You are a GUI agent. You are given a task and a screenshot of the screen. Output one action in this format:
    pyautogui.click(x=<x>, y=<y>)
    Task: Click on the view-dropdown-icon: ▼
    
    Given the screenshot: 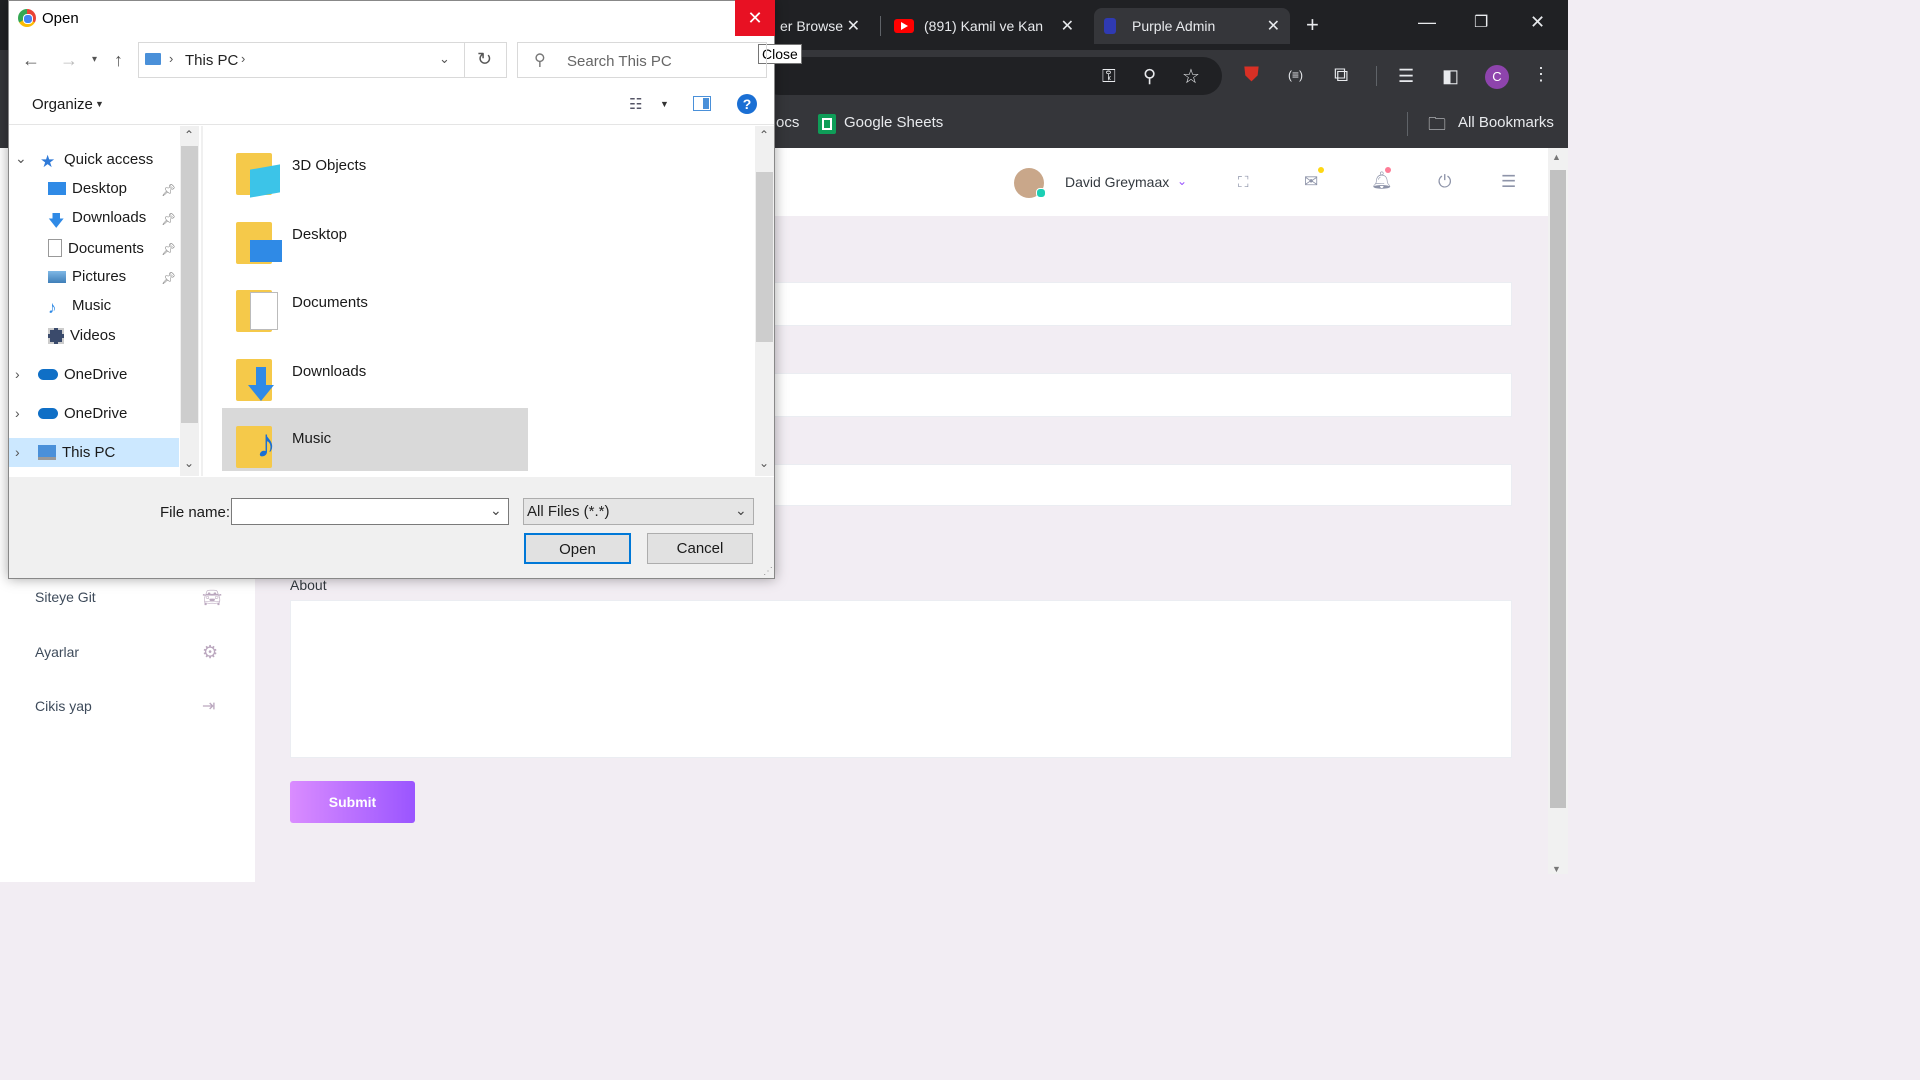 What is the action you would take?
    pyautogui.click(x=664, y=104)
    